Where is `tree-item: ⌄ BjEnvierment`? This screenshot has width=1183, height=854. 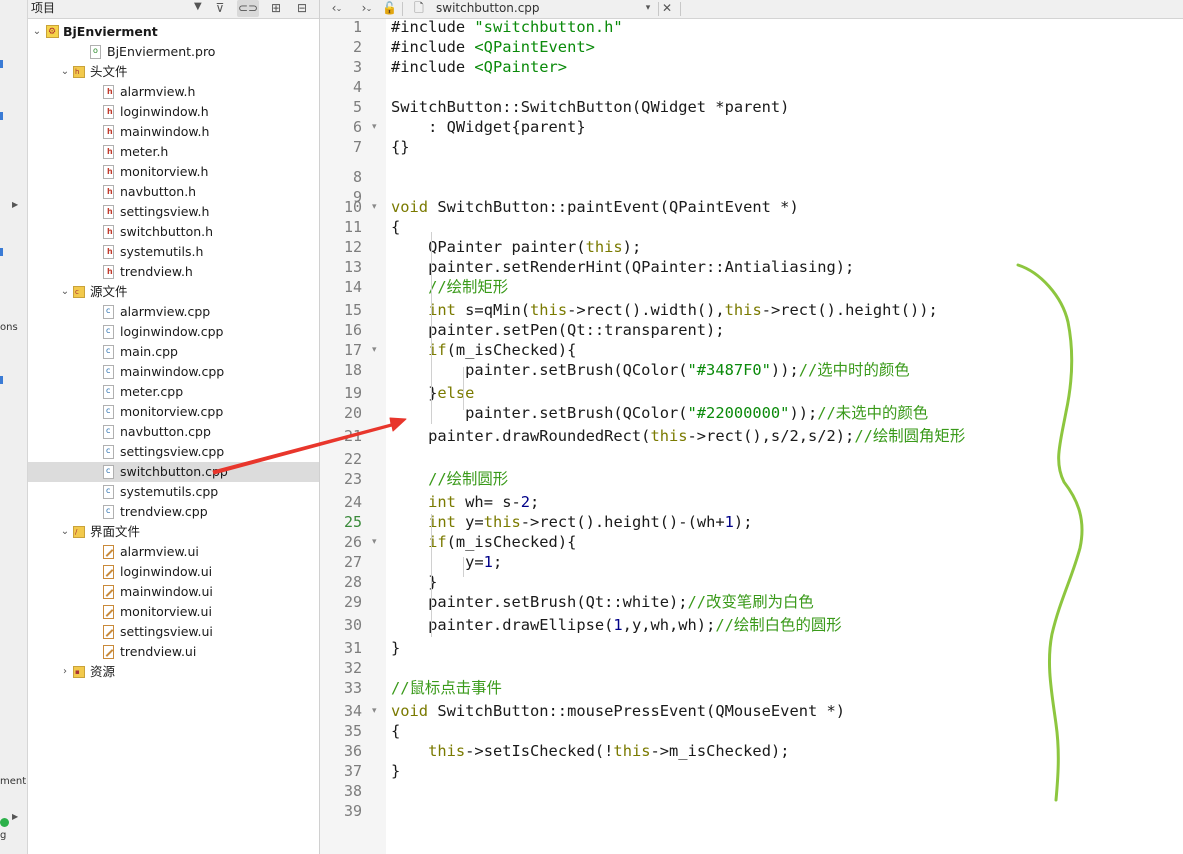 tree-item: ⌄ BjEnvierment is located at coordinates (173, 32).